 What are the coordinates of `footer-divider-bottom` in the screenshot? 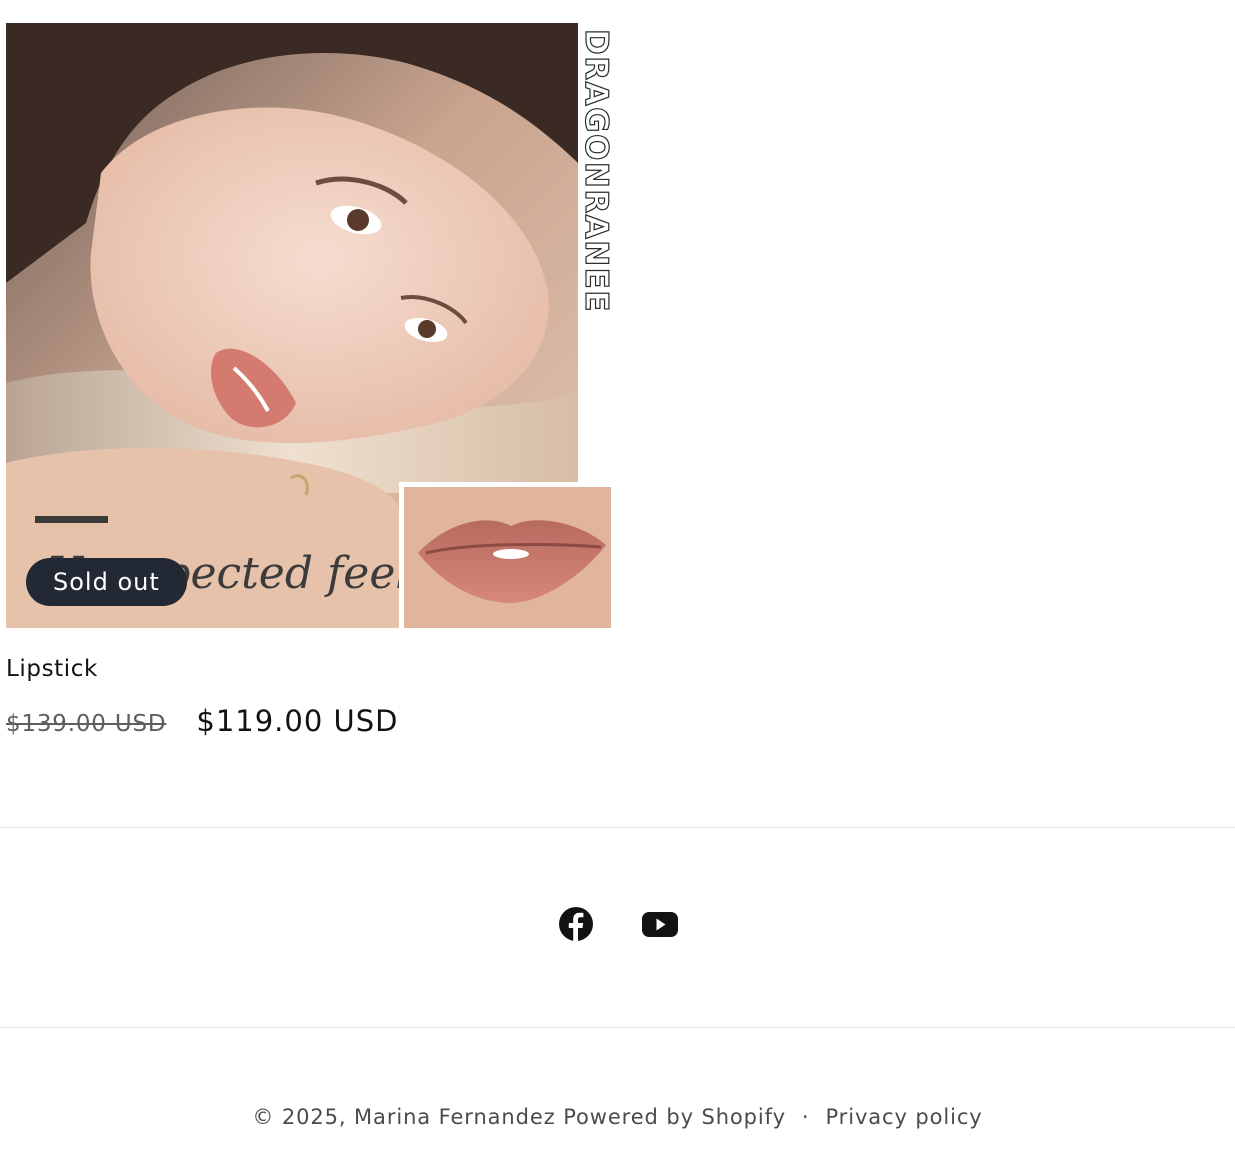 It's located at (617, 1027).